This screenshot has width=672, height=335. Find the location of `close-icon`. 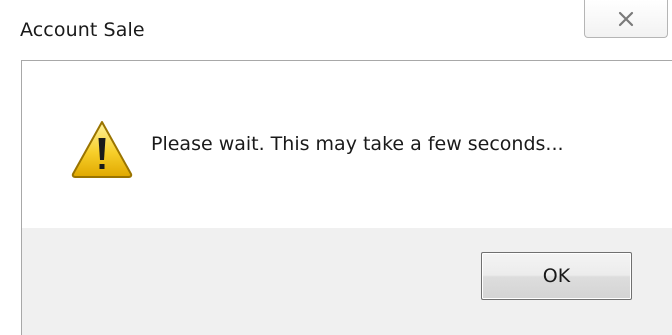

close-icon is located at coordinates (626, 18).